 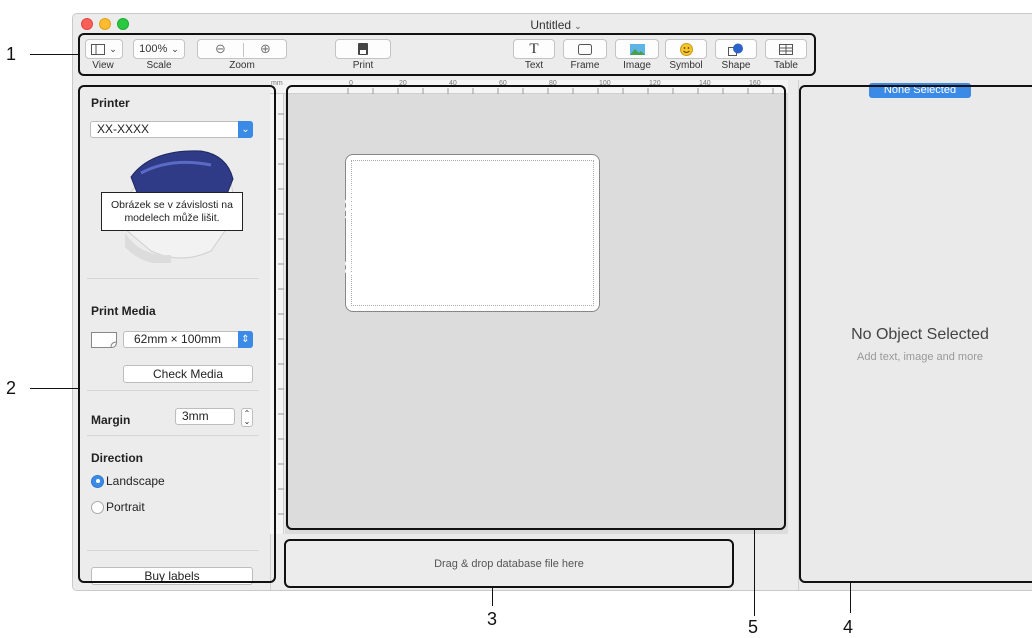 I want to click on callout-number: 5, so click(x=753, y=627).